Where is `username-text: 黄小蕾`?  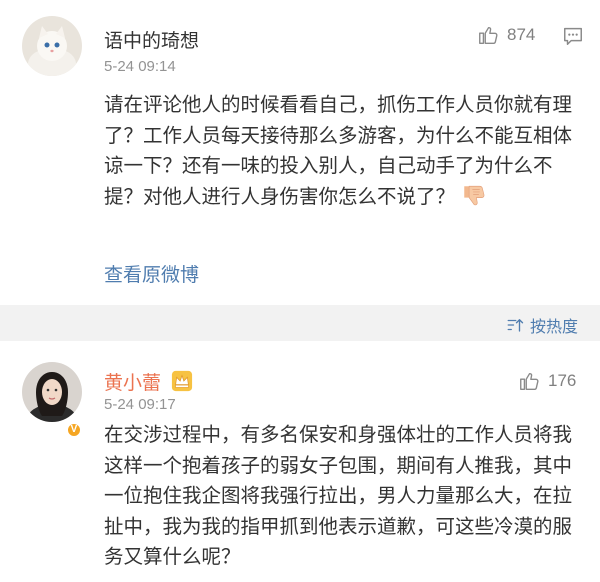
username-text: 黄小蕾 is located at coordinates (133, 383).